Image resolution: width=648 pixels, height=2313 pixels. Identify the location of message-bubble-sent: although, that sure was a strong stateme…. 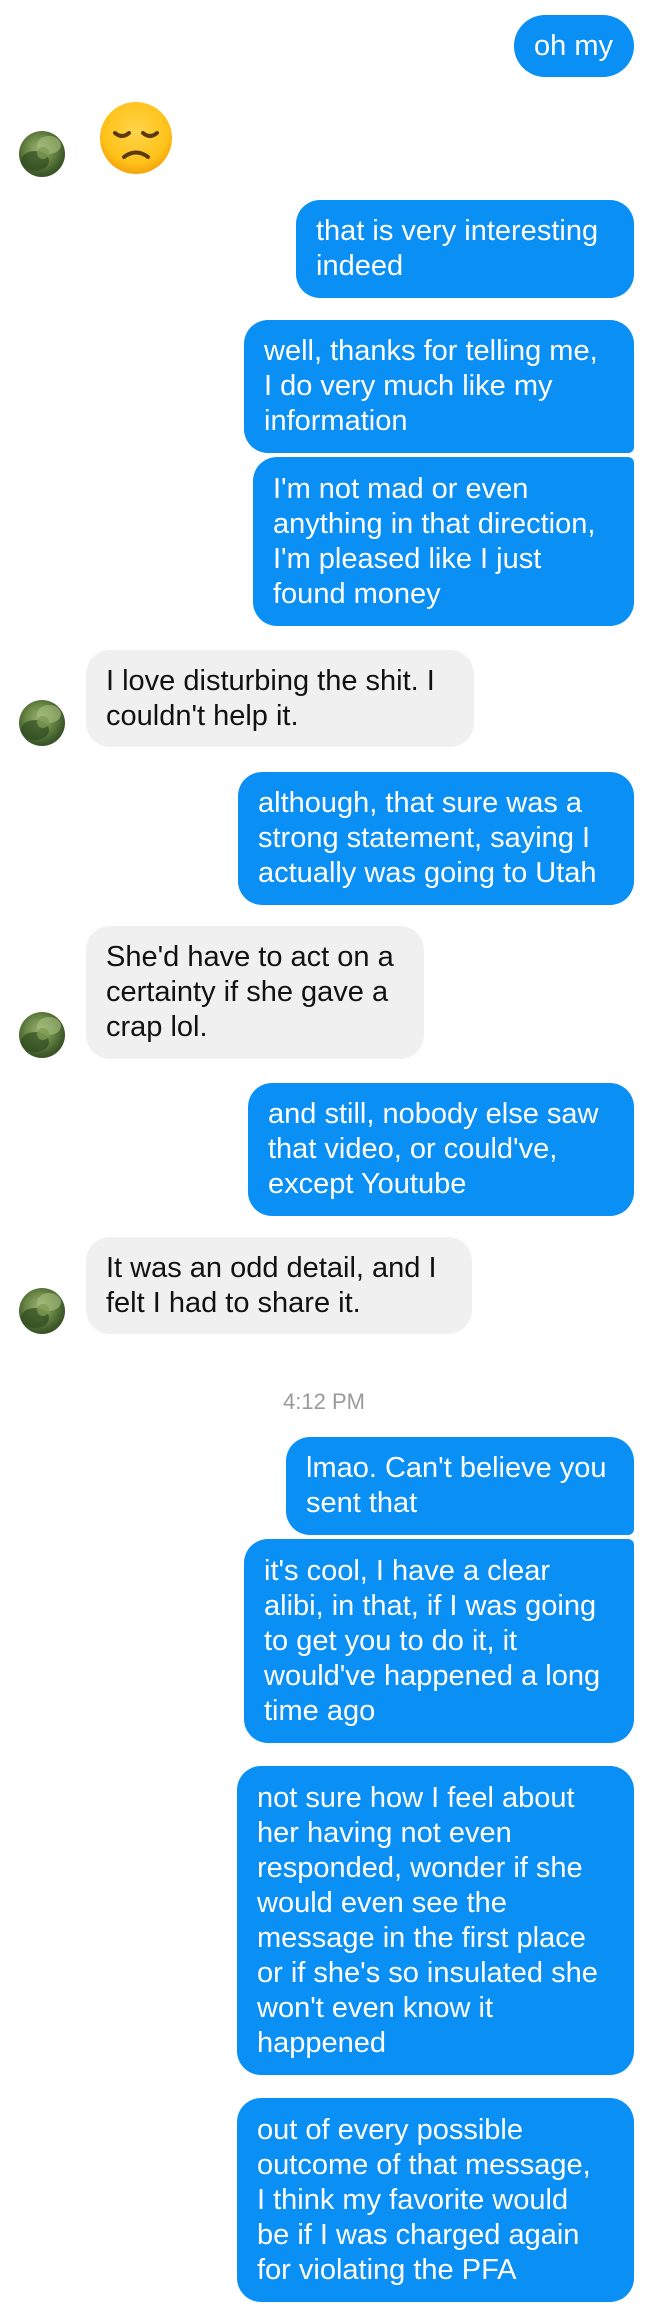
(436, 838).